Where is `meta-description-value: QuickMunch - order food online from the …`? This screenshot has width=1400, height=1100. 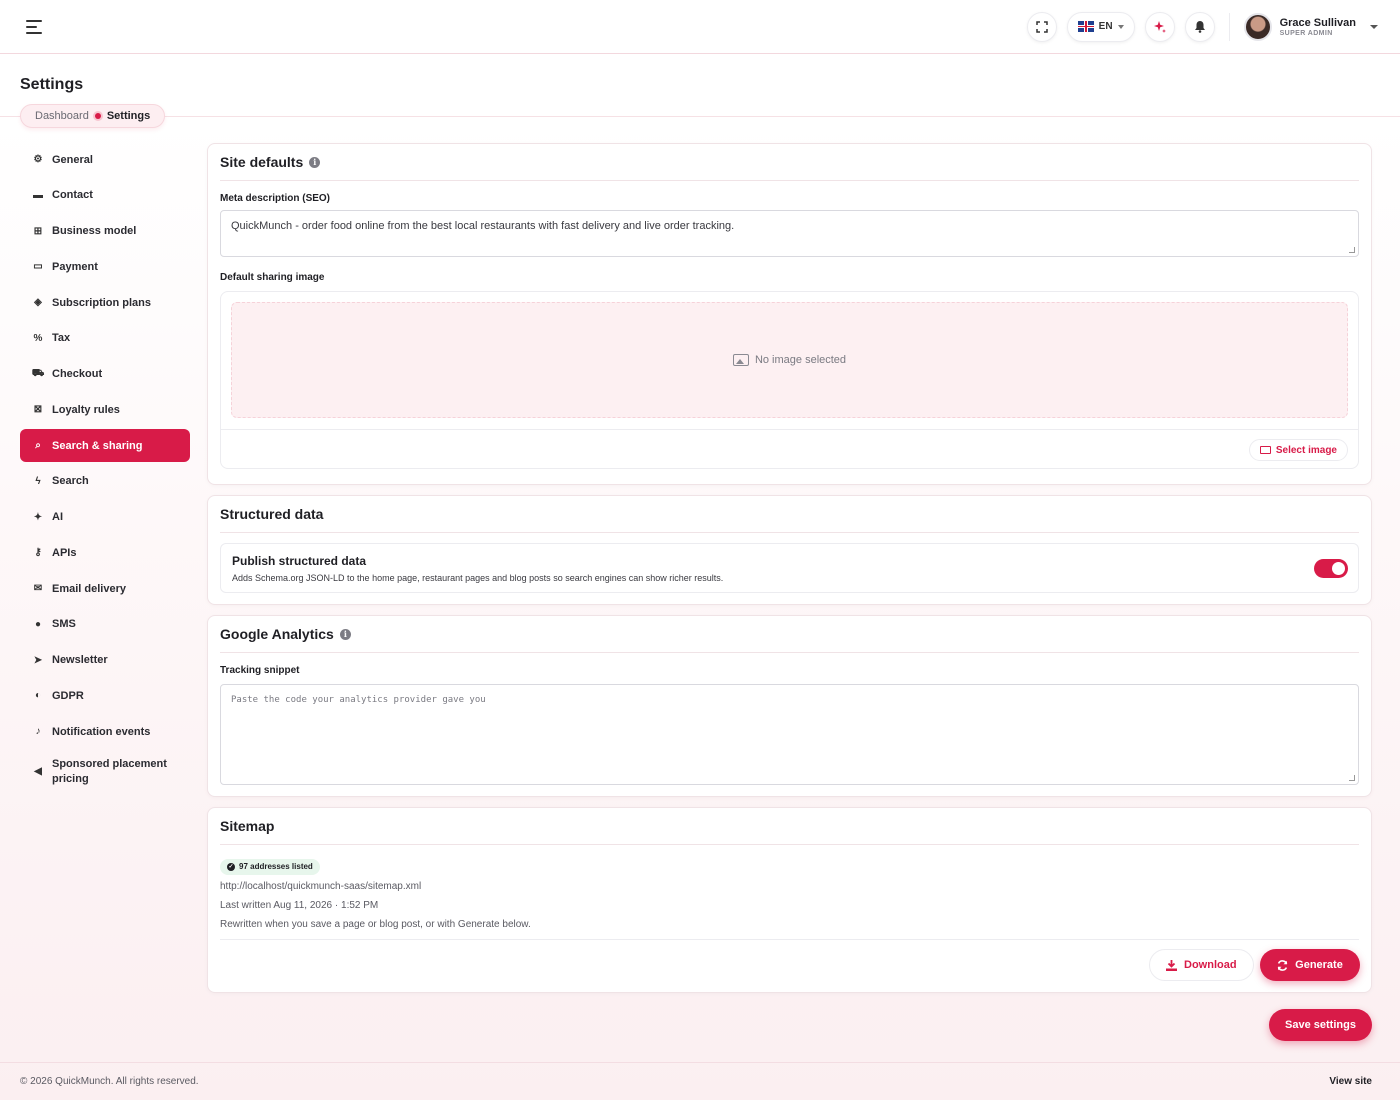 meta-description-value: QuickMunch - order food online from the … is located at coordinates (483, 226).